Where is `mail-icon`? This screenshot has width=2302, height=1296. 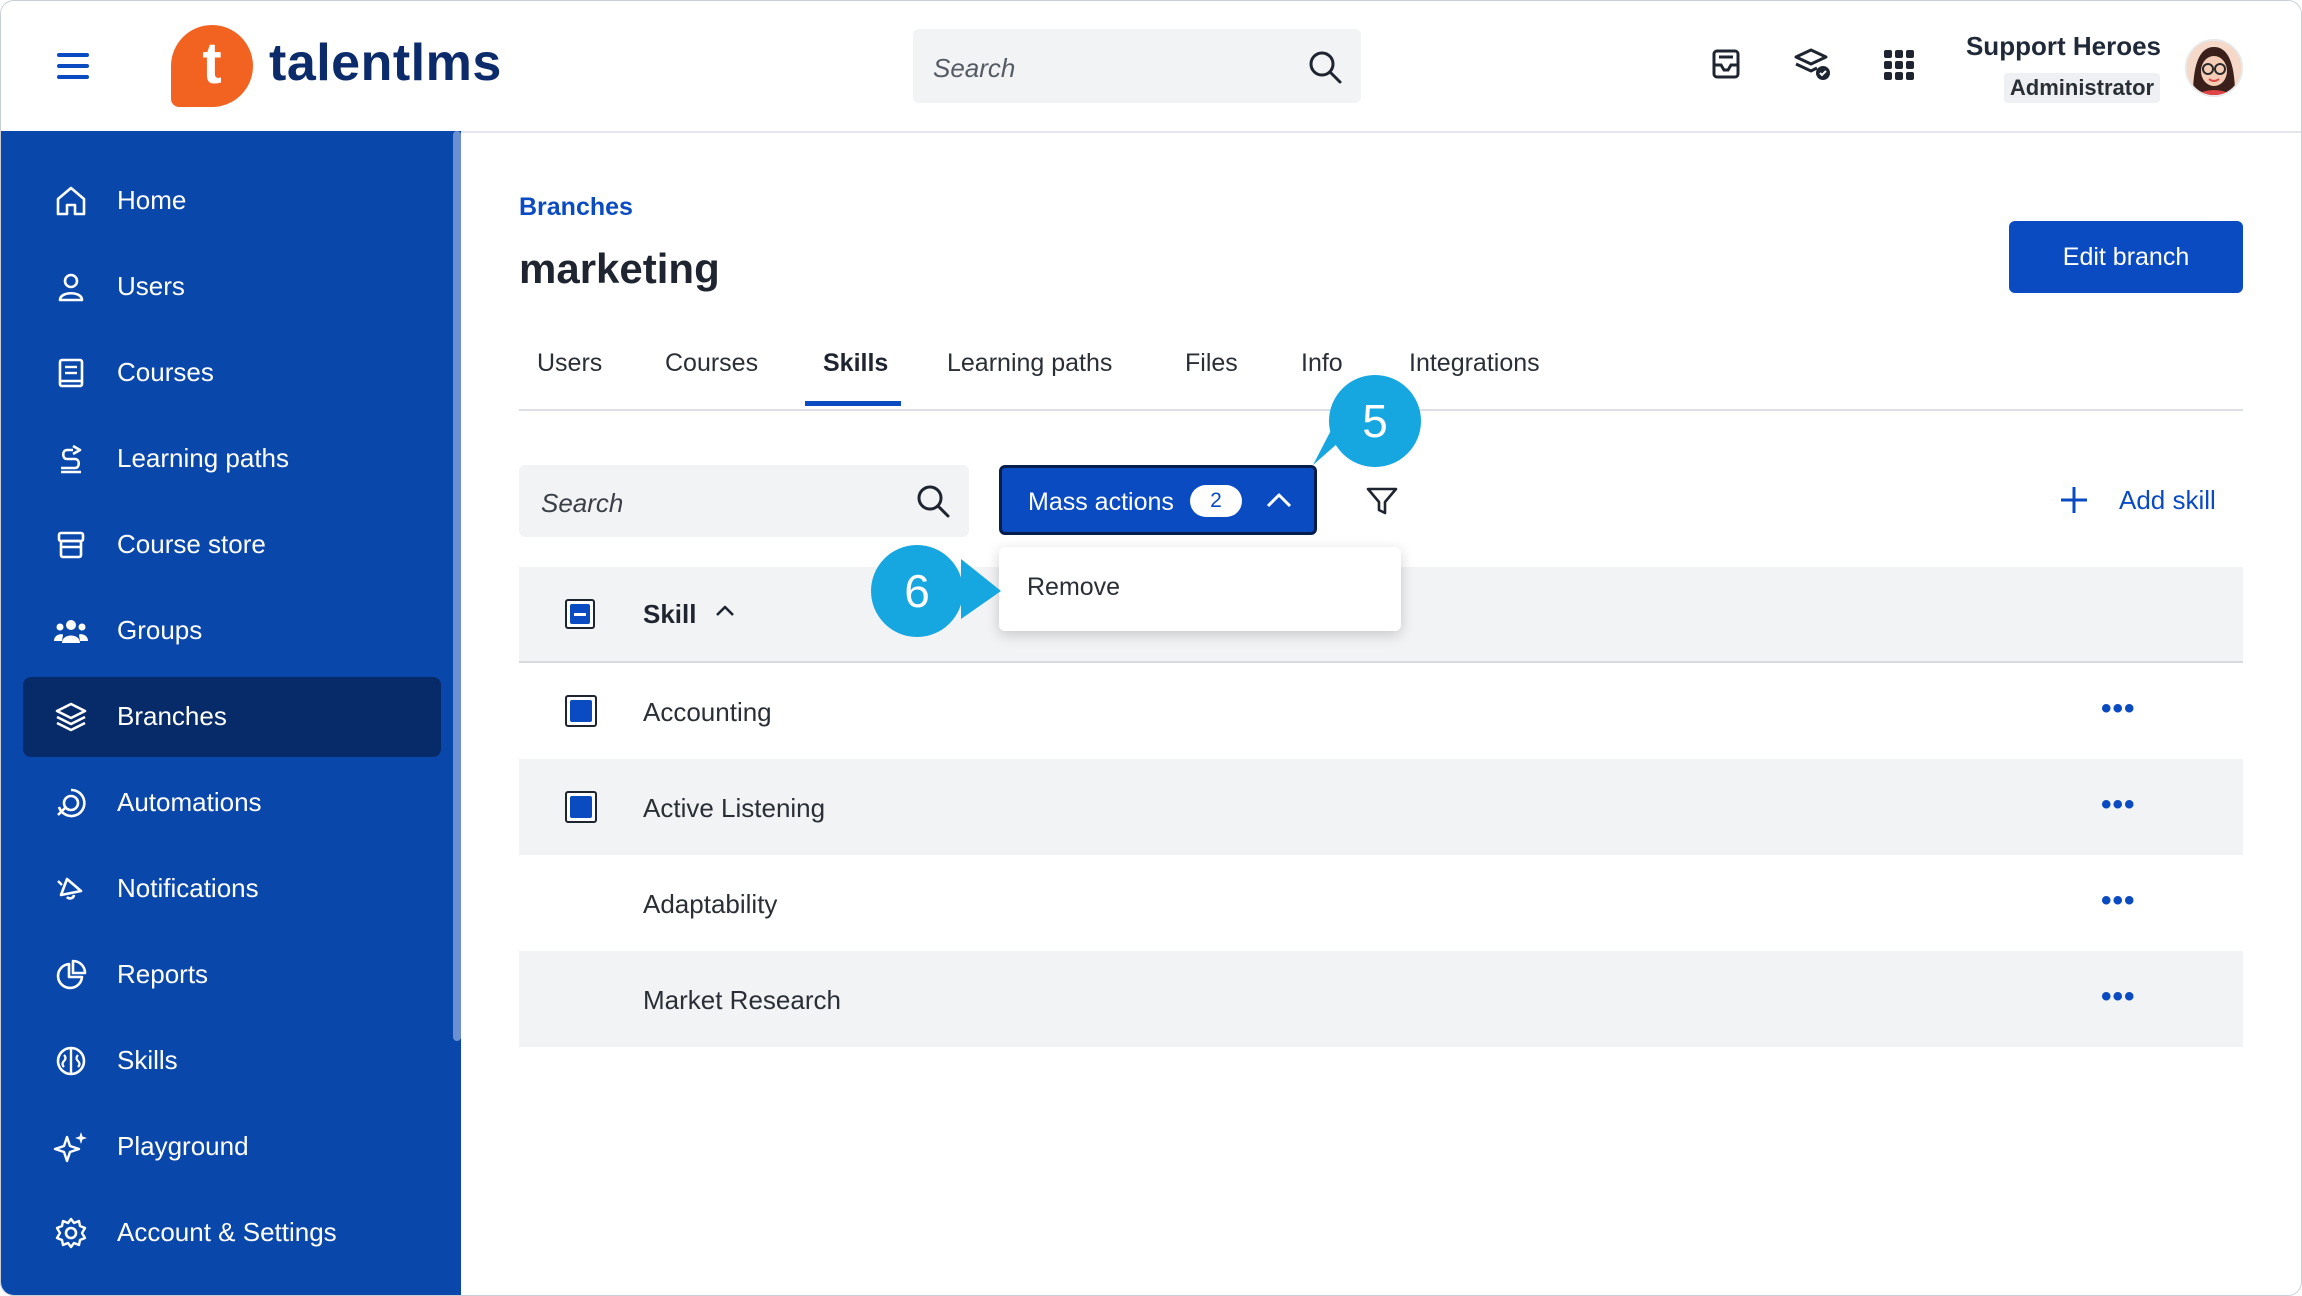 mail-icon is located at coordinates (1727, 65).